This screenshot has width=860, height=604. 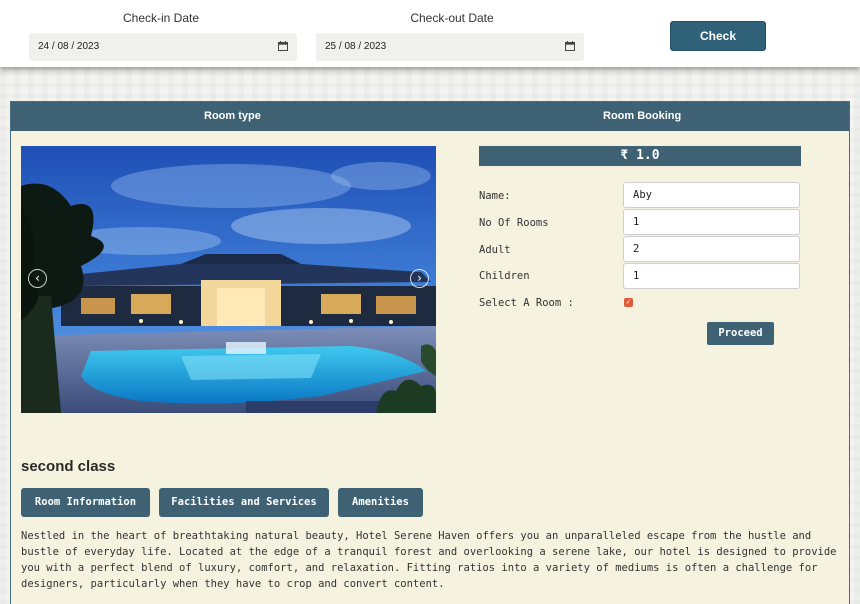 What do you see at coordinates (495, 250) in the screenshot?
I see `adult-label: Adult` at bounding box center [495, 250].